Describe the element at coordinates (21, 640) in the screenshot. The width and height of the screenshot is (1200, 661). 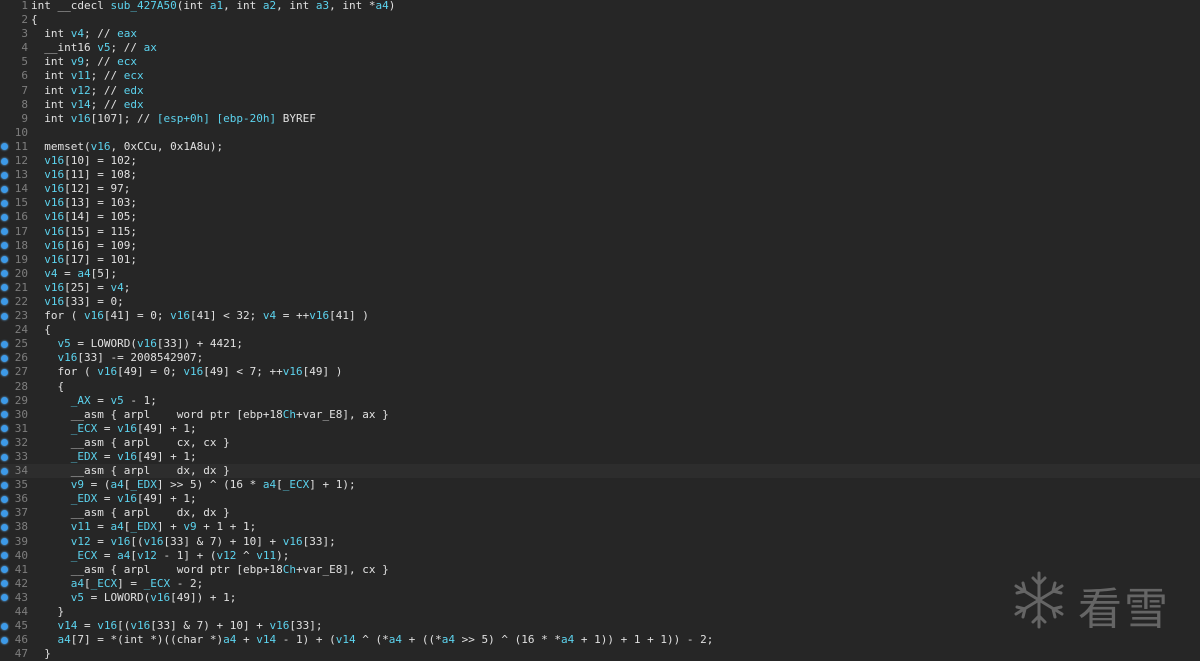
I see `line-number: 46` at that location.